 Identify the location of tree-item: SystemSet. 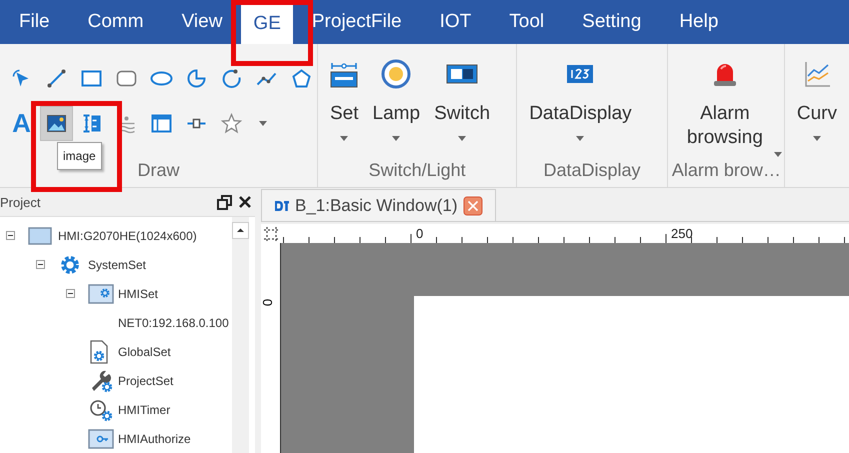
(117, 265).